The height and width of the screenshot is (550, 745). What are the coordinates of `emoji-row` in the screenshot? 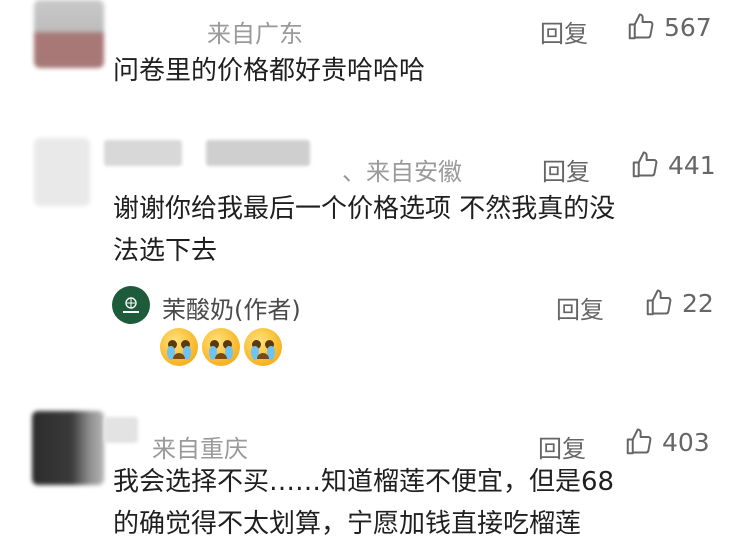 It's located at (221, 347).